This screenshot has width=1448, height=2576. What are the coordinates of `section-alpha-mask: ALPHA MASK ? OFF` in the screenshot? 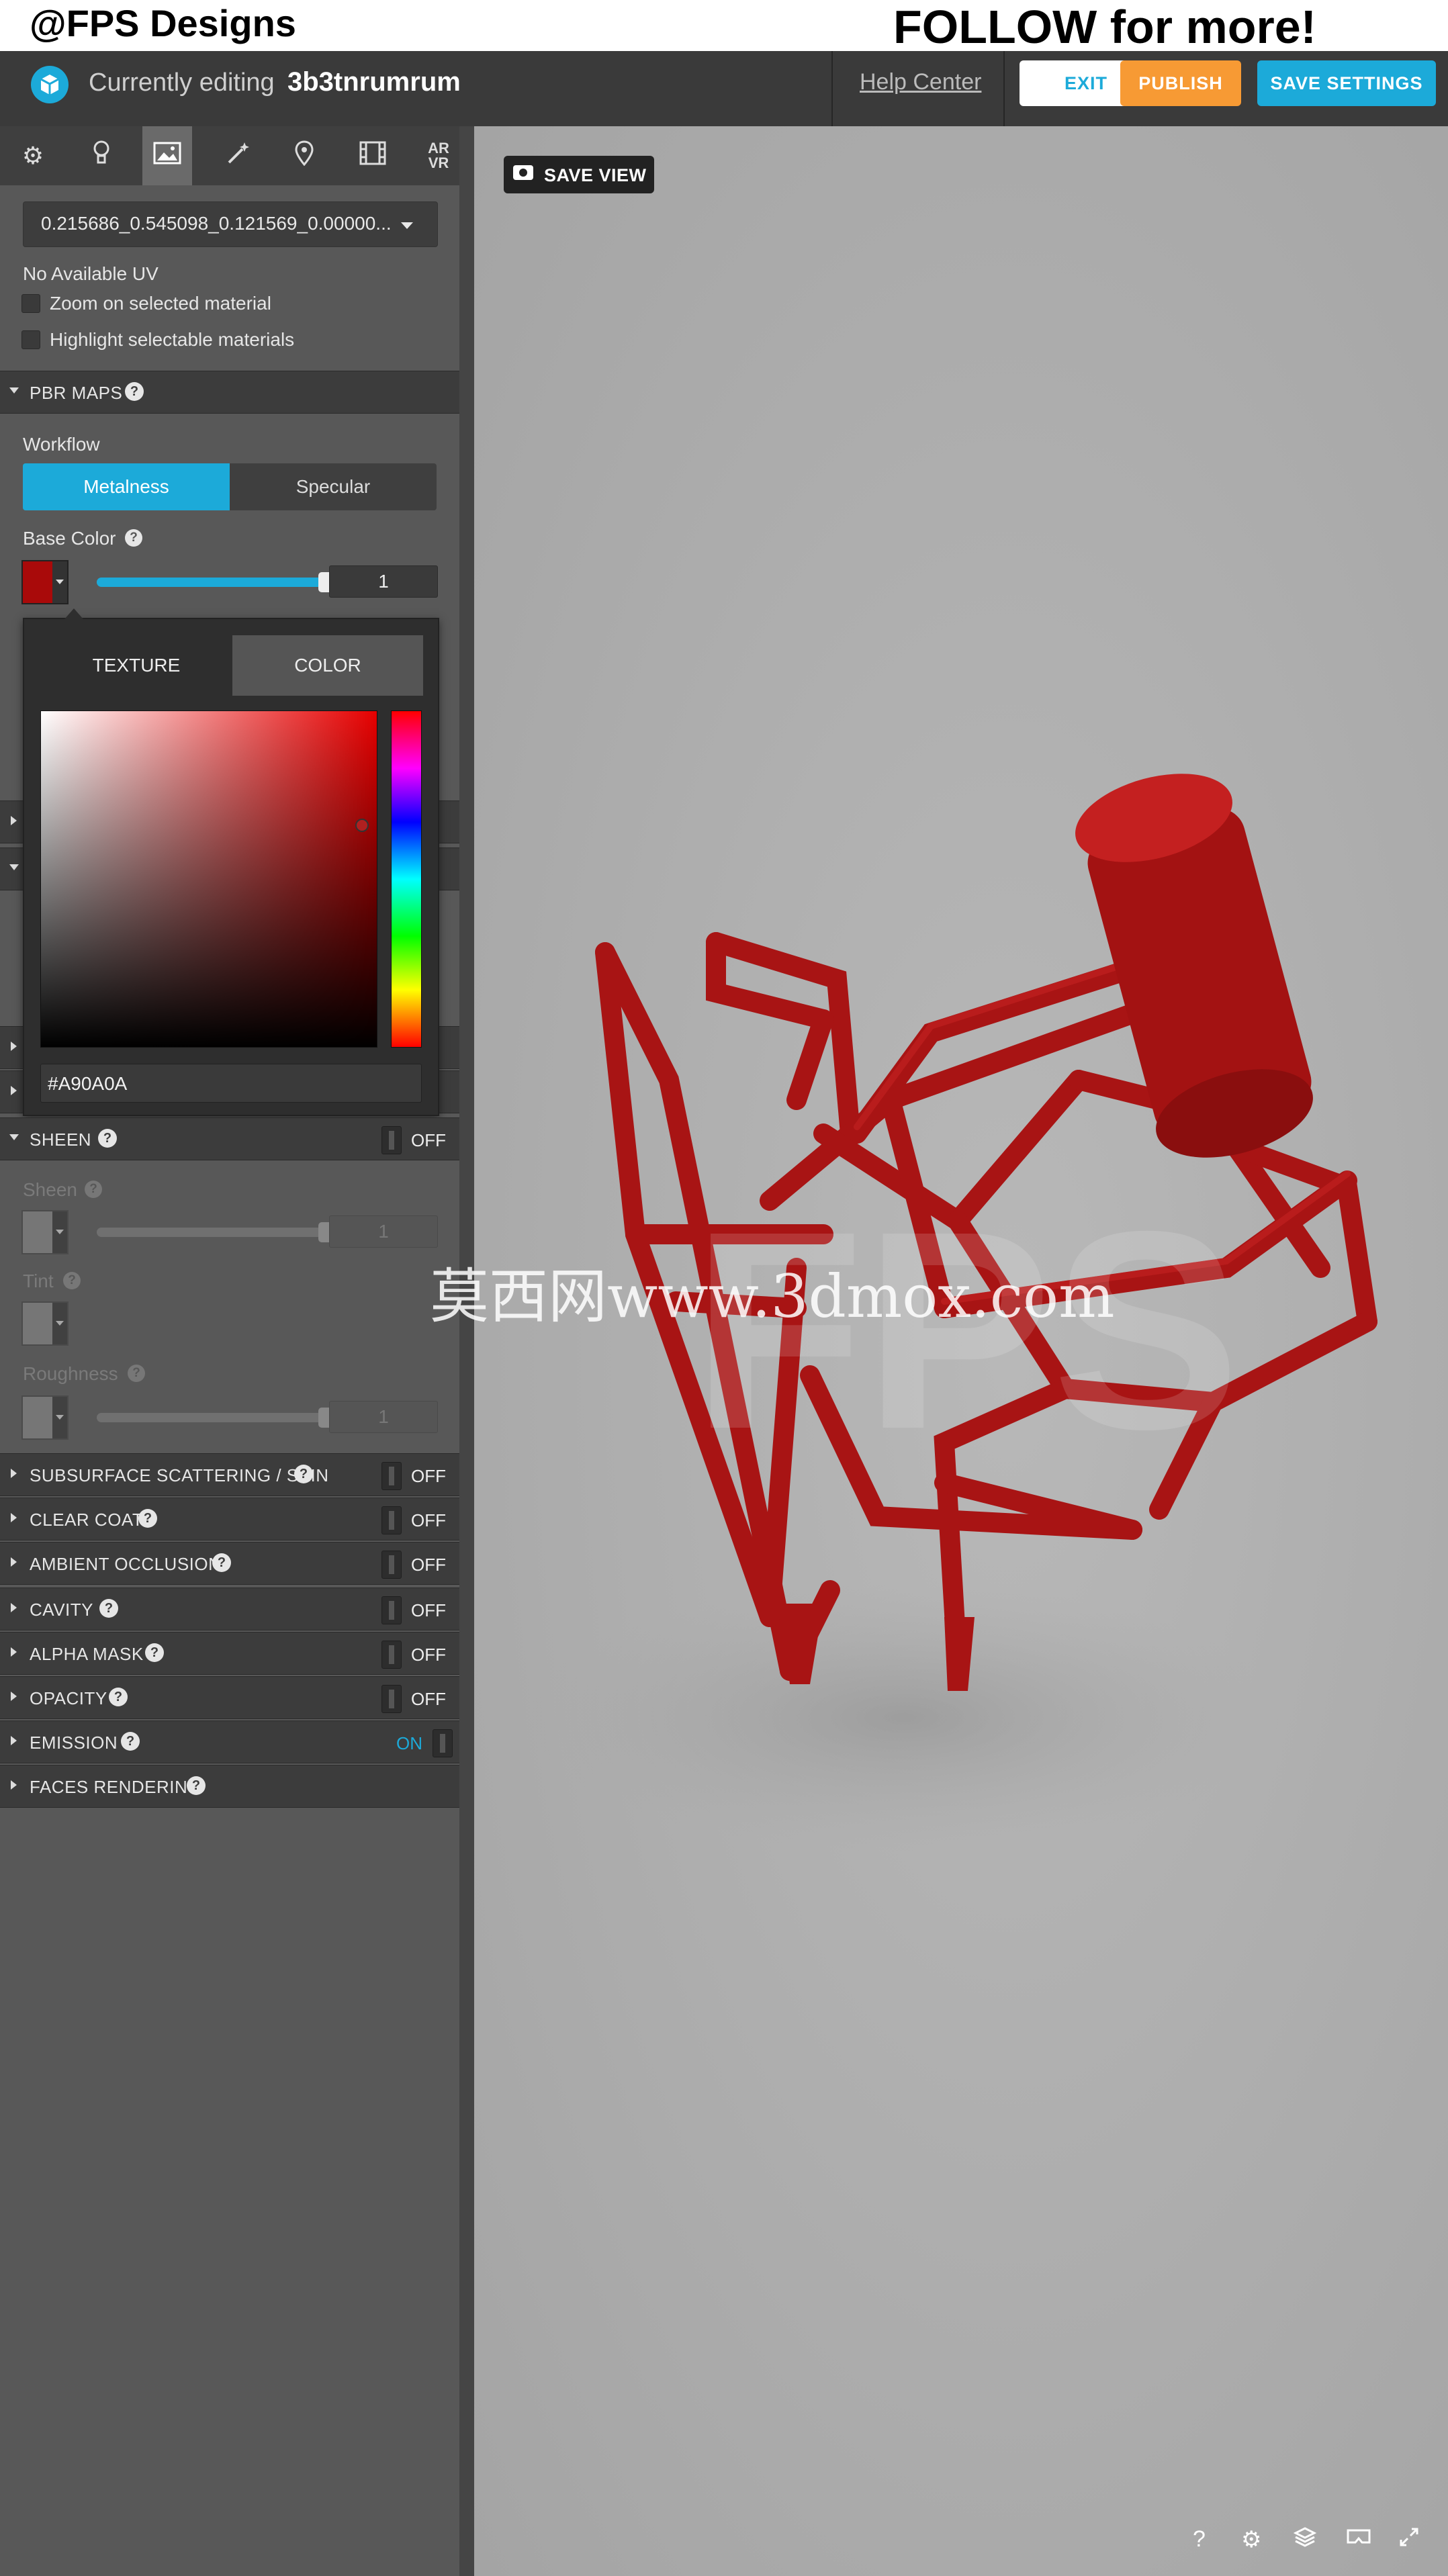 It's located at (230, 1653).